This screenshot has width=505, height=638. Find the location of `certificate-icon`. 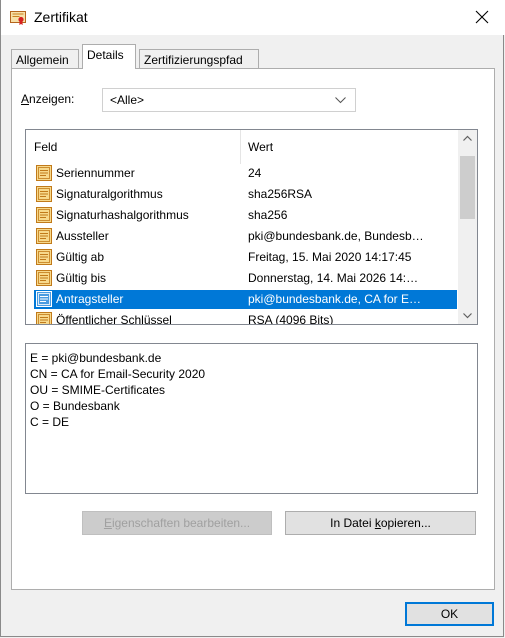

certificate-icon is located at coordinates (18, 18).